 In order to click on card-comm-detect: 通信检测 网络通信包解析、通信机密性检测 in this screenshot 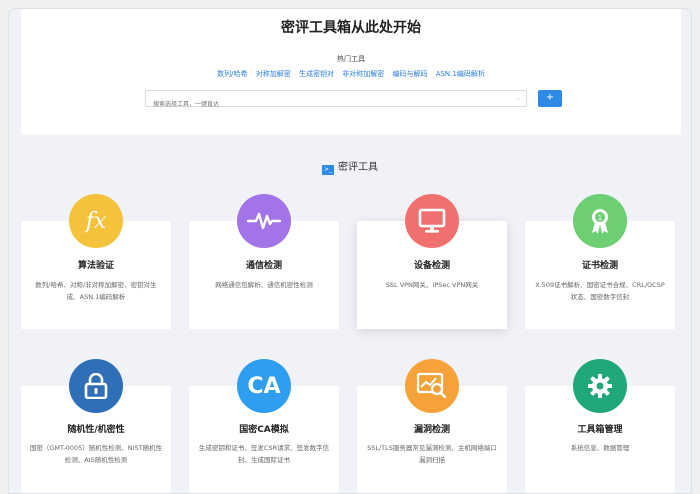, I will do `click(264, 261)`.